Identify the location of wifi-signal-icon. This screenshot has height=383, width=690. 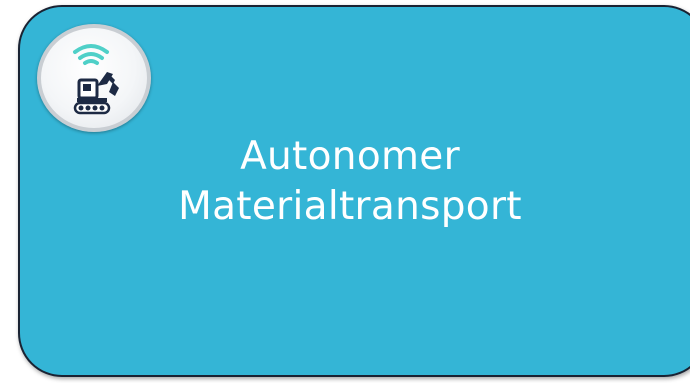
(91, 54).